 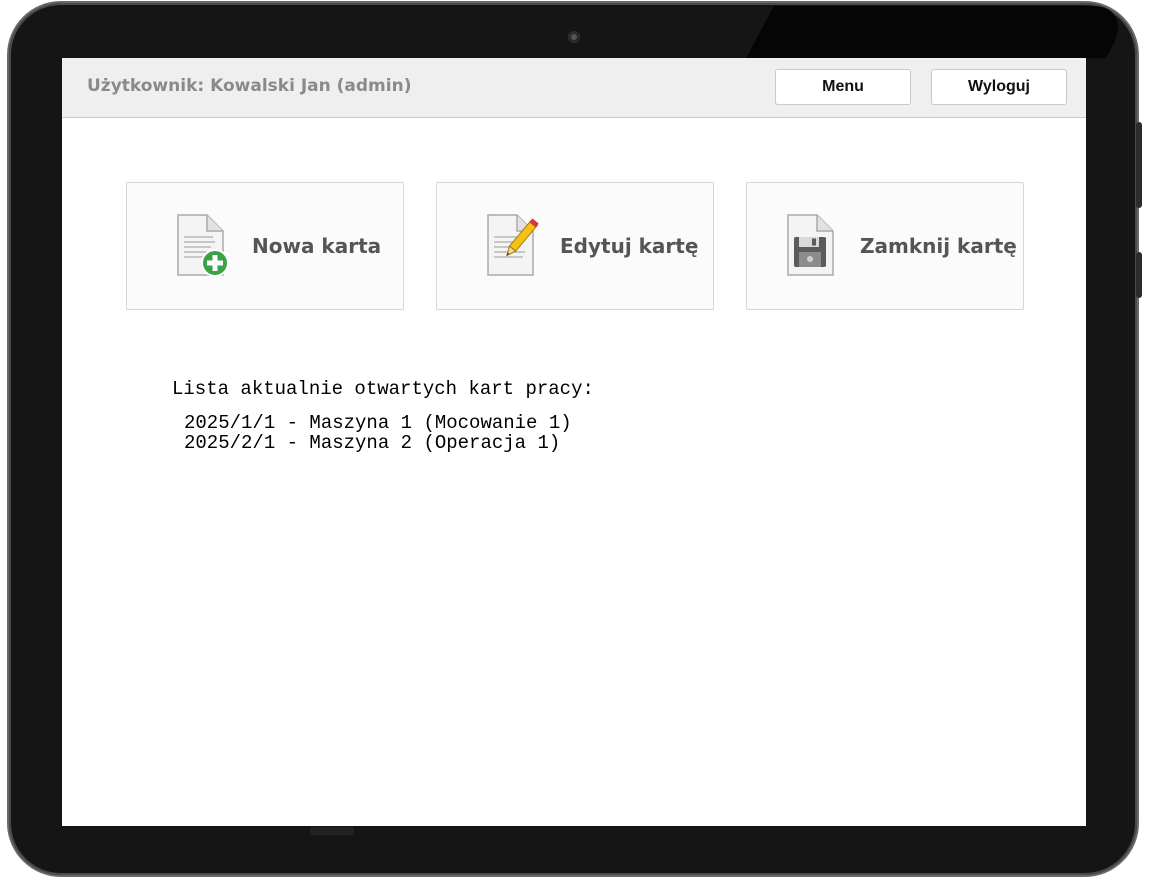 What do you see at coordinates (938, 246) in the screenshot?
I see `close-card-label: Zamknij kartę` at bounding box center [938, 246].